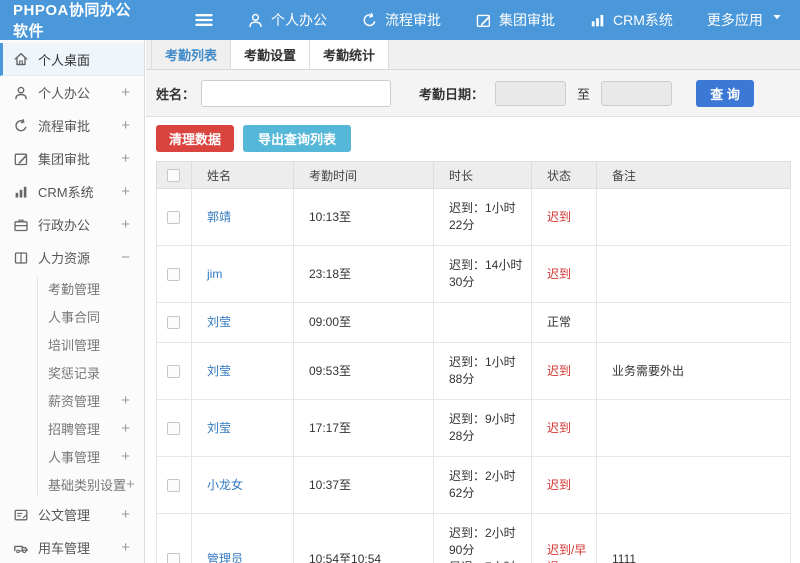  I want to click on clean-data-button: 清理数据, so click(195, 138).